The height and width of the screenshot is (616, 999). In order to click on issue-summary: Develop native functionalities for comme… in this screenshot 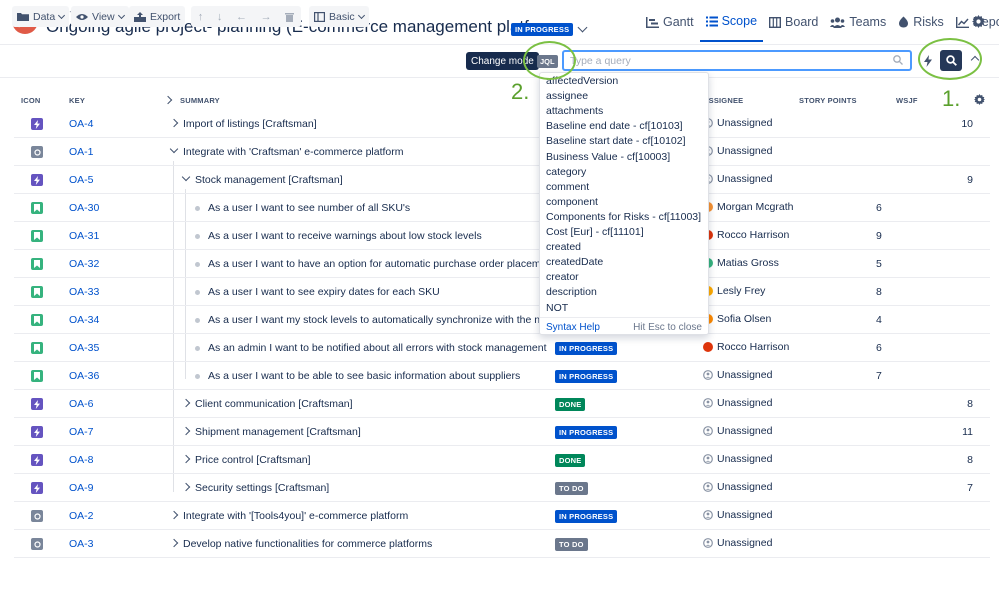, I will do `click(307, 544)`.